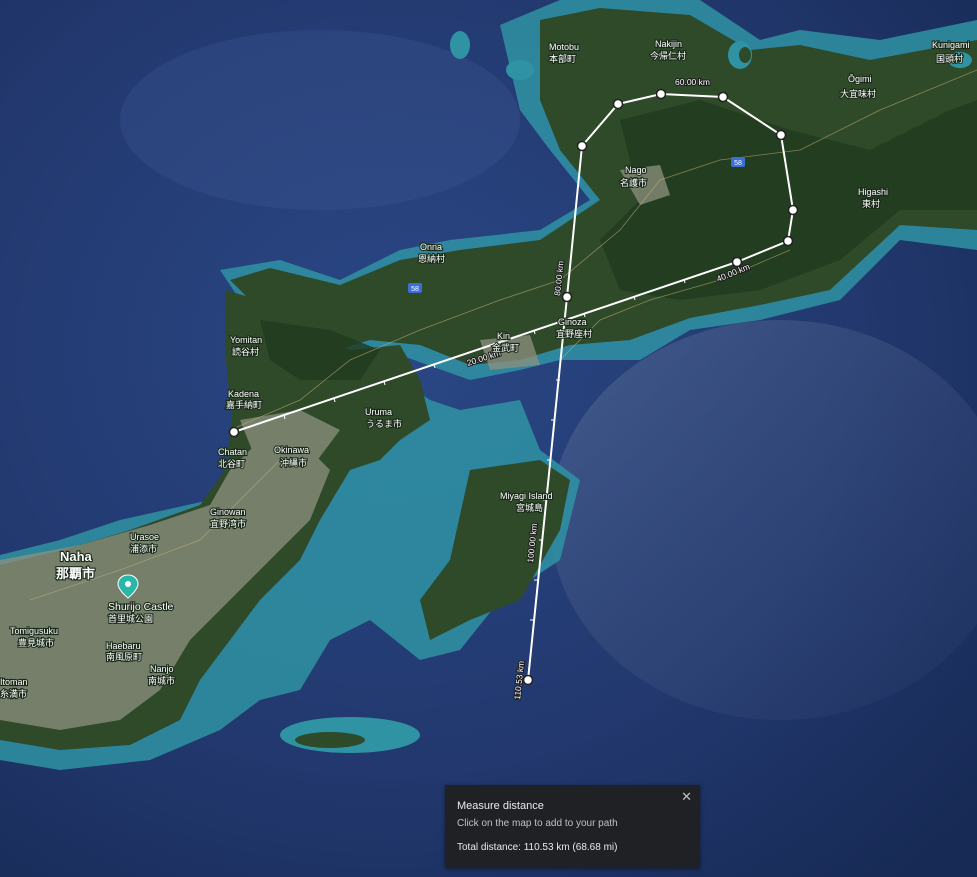 The width and height of the screenshot is (977, 877). I want to click on place-higashi: Higashi, so click(873, 192).